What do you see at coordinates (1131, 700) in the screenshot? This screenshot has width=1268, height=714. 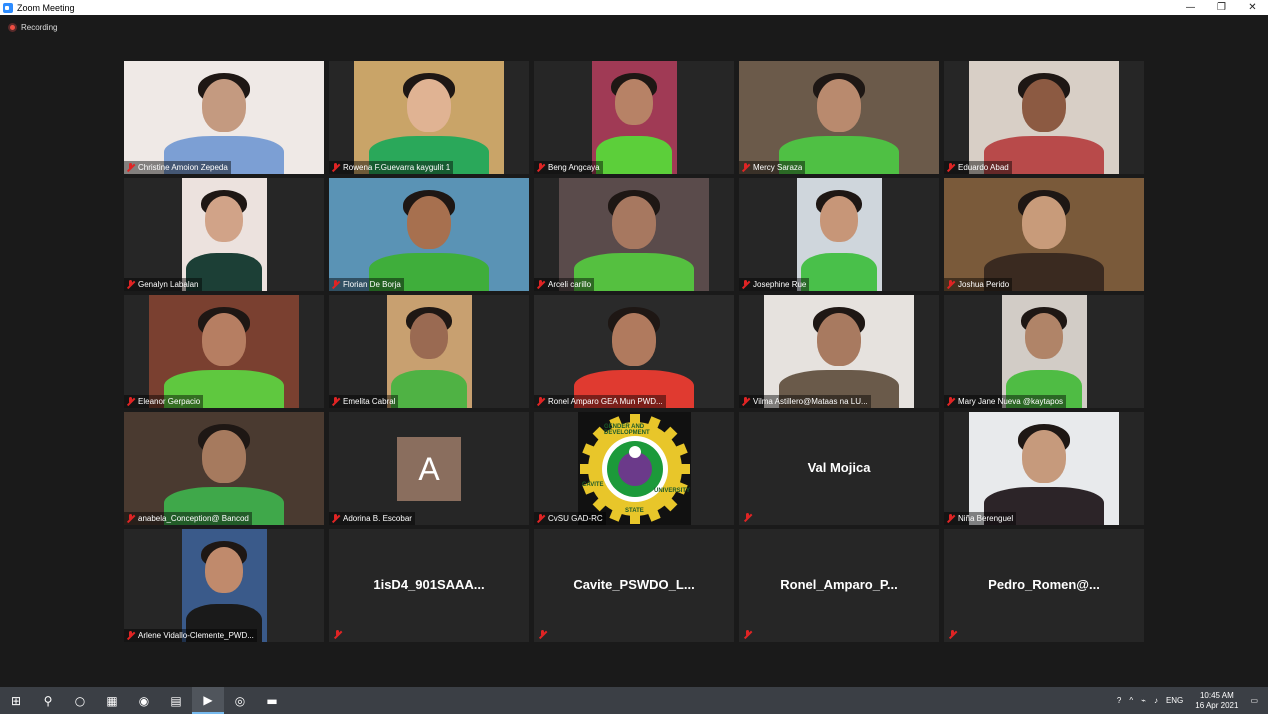 I see `chevron-up-icon: ^` at bounding box center [1131, 700].